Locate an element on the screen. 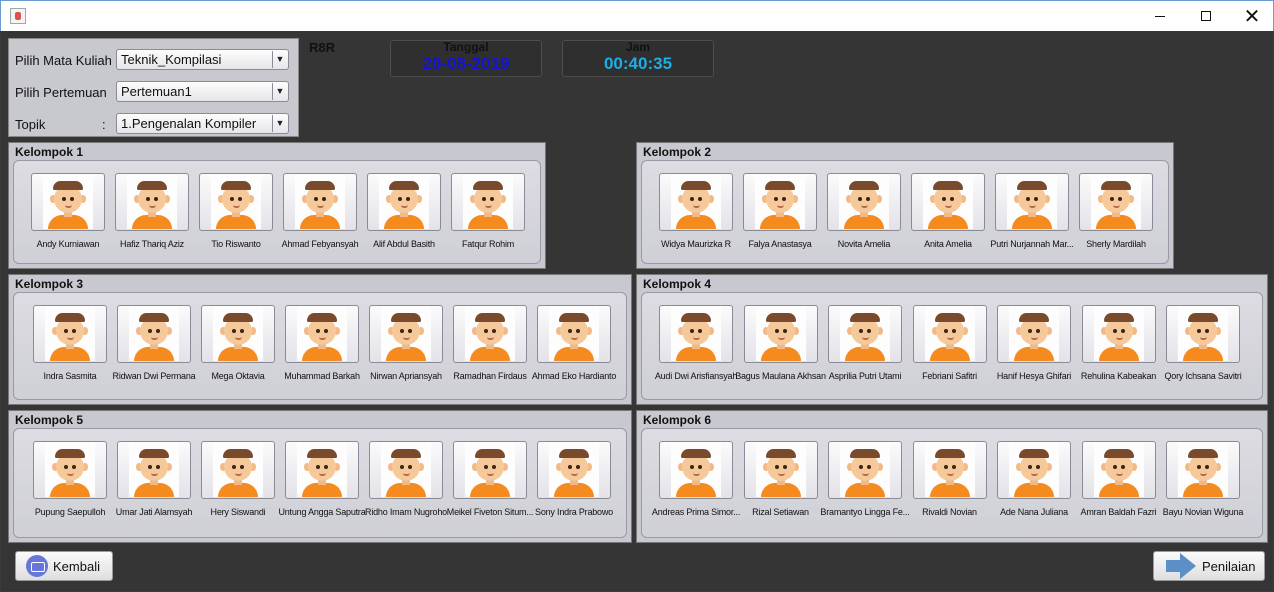 This screenshot has height=592, width=1274. student-card: Sony Indra Prabowo is located at coordinates (574, 479).